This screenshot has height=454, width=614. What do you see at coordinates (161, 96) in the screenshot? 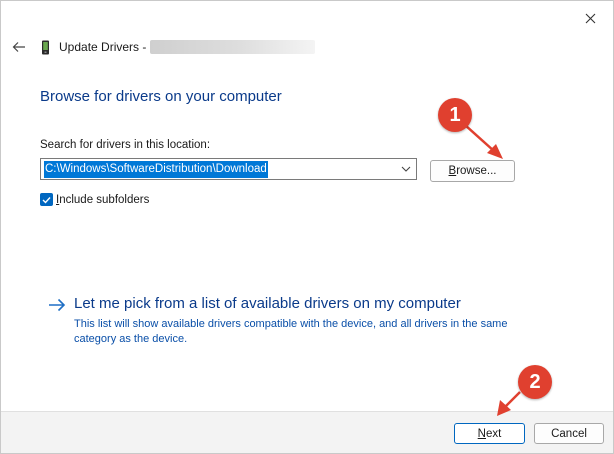
I see `page-heading: Browse for drivers on your computer` at bounding box center [161, 96].